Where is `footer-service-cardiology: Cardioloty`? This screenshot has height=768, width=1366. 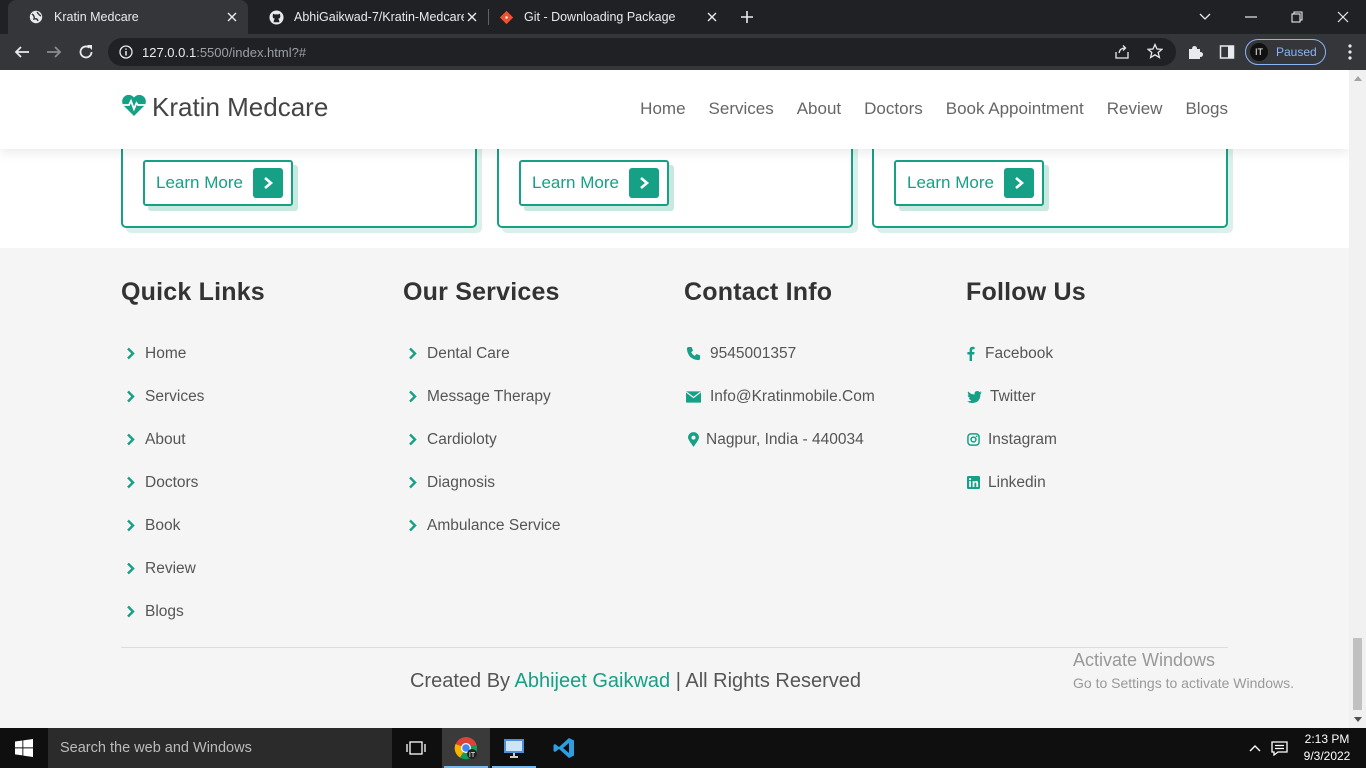 footer-service-cardiology: Cardioloty is located at coordinates (482, 439).